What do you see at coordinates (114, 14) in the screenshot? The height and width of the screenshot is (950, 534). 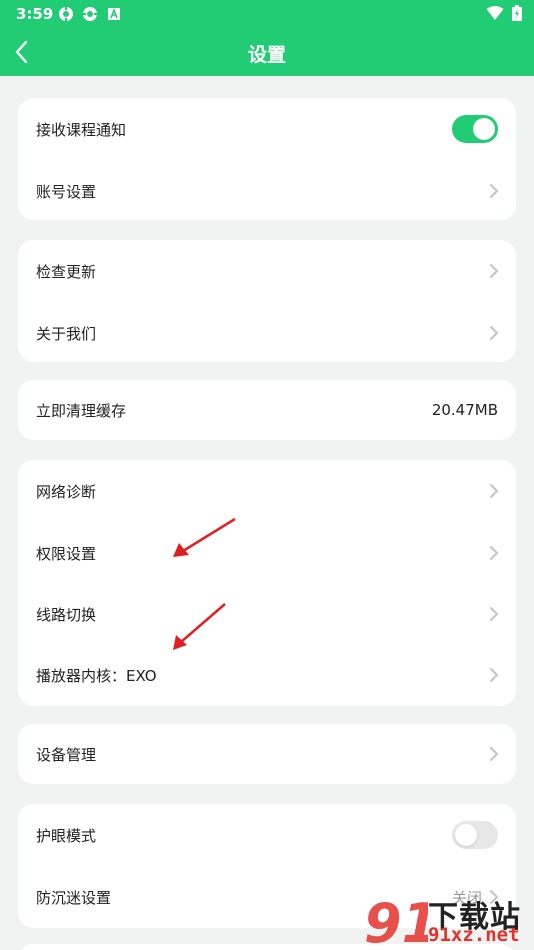 I see `a-icon` at bounding box center [114, 14].